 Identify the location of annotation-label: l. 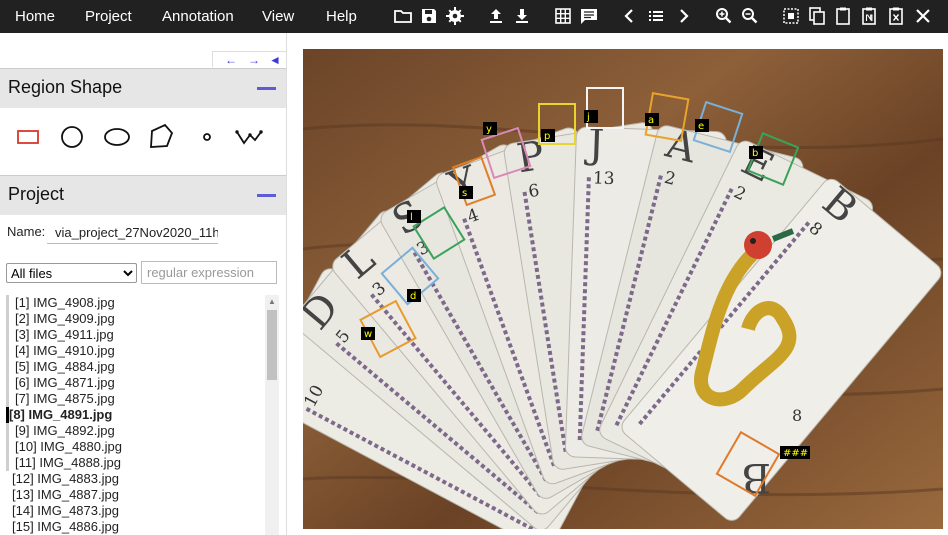
(411, 217).